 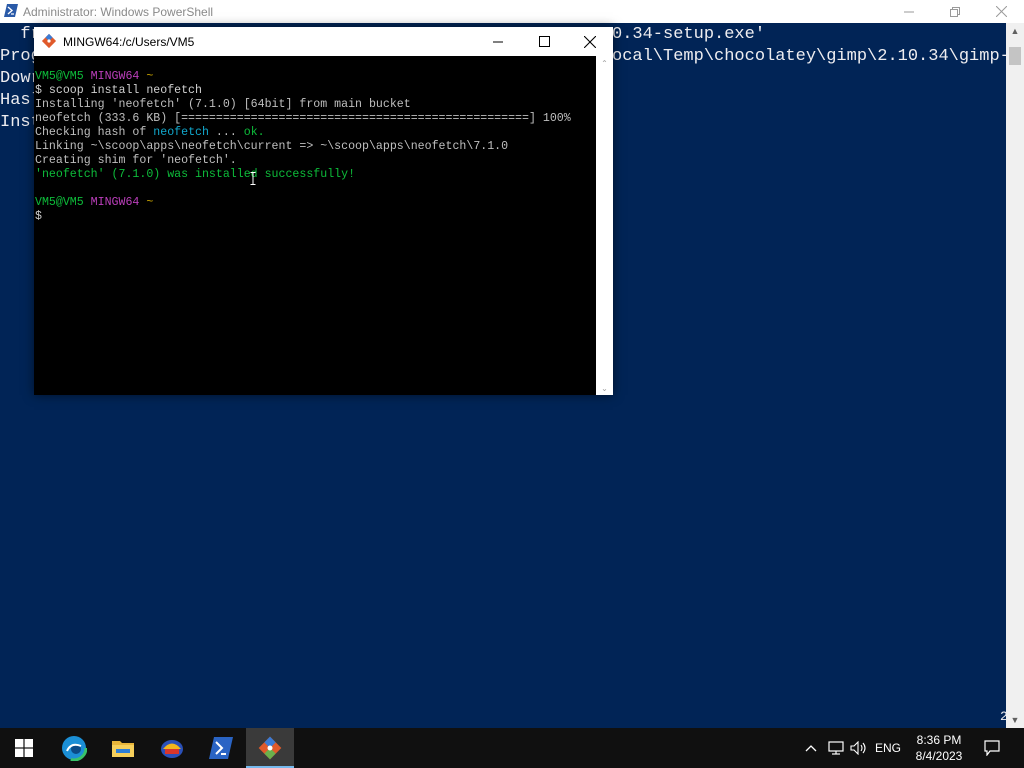 What do you see at coordinates (1004, 716) in the screenshot?
I see `powershell-overflow-text: 2` at bounding box center [1004, 716].